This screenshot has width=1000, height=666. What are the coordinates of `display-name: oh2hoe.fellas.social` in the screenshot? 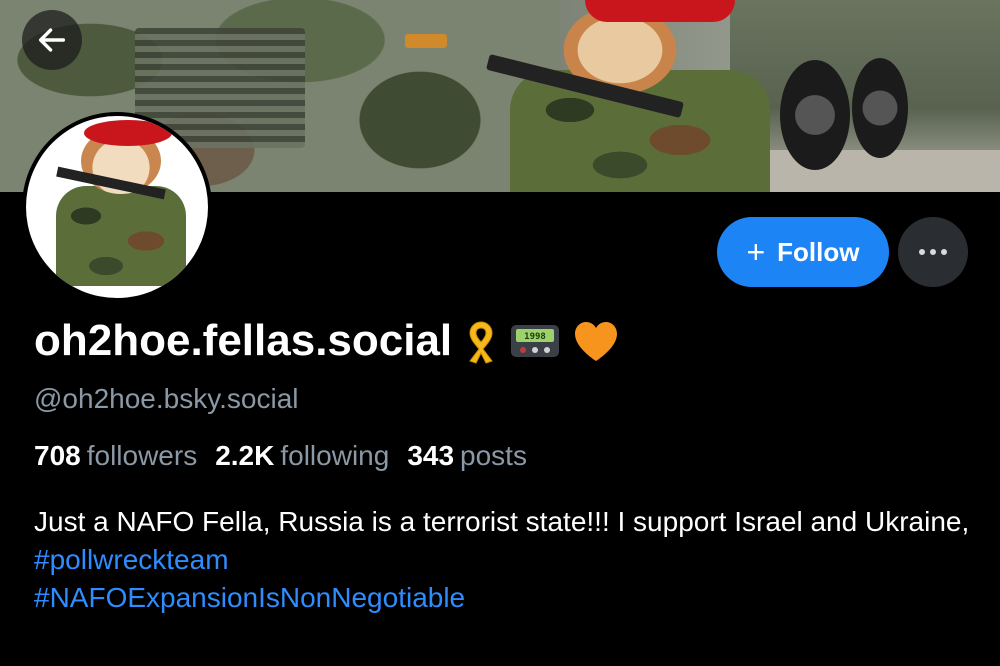 It's located at (243, 340).